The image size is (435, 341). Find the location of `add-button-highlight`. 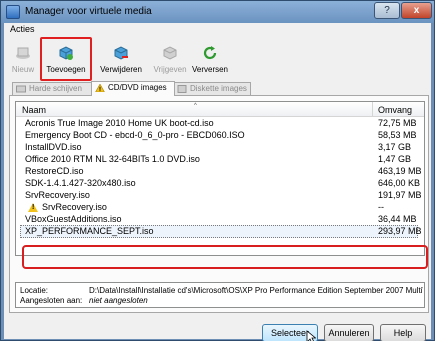

add-button-highlight is located at coordinates (66, 59).